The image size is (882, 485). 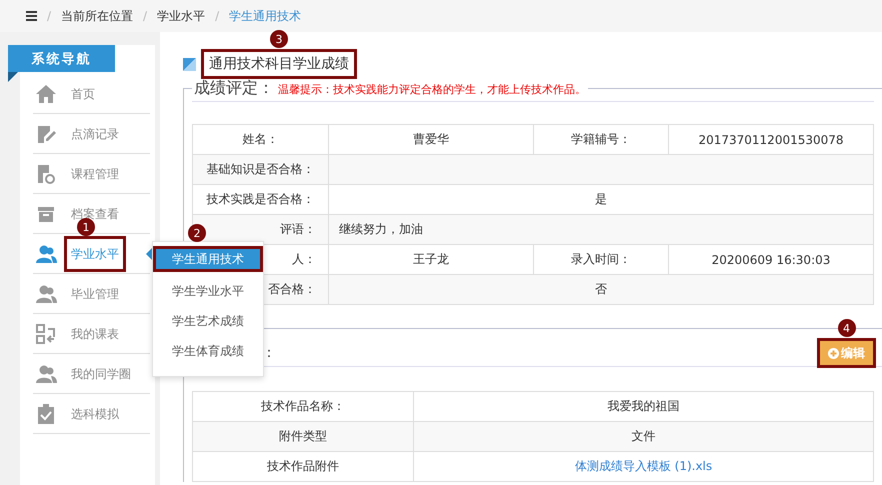 What do you see at coordinates (432, 89) in the screenshot?
I see `hint-text: 温馨提示：技术实践能力评定合格的学生，才能上传技术作品。` at bounding box center [432, 89].